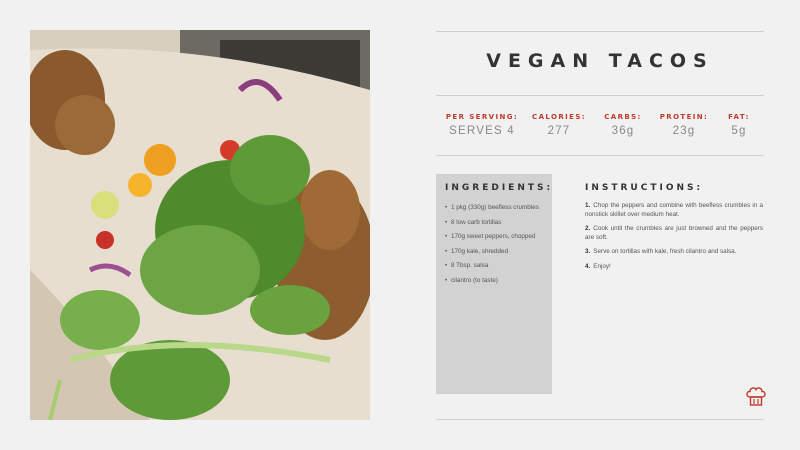  I want to click on stat-fat: FAT: 5g, so click(739, 125).